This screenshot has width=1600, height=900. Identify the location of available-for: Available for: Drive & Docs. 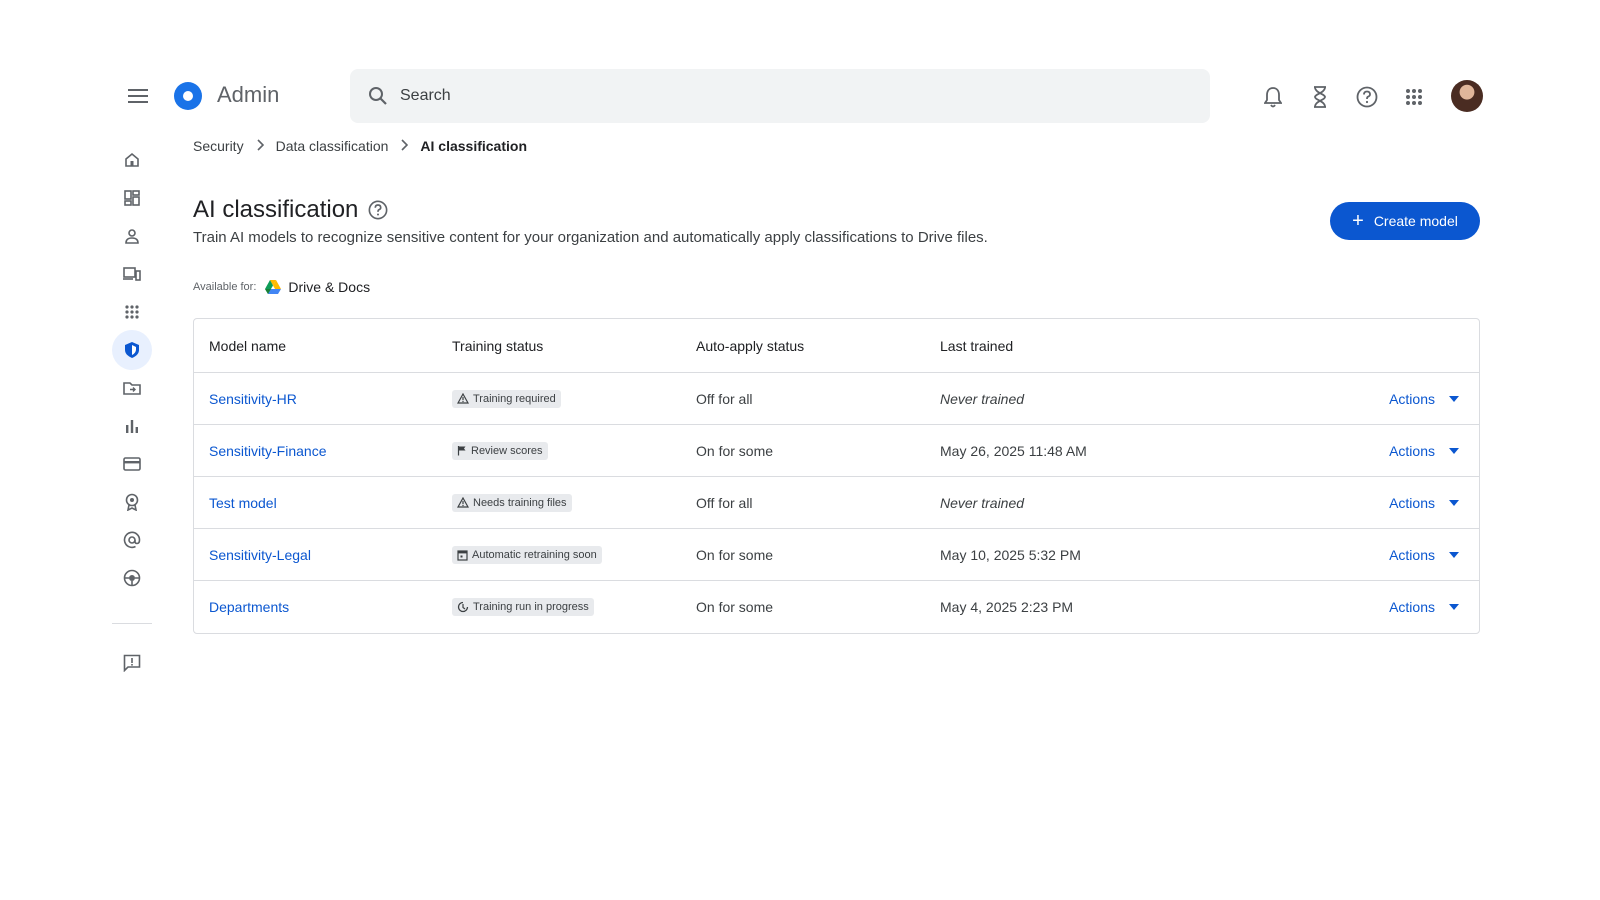
(281, 287).